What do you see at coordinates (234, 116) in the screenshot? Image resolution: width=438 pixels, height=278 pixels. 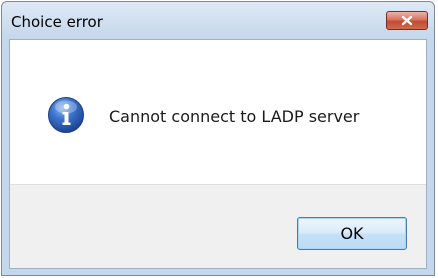 I see `error-message: Cannot connect to LADP server` at bounding box center [234, 116].